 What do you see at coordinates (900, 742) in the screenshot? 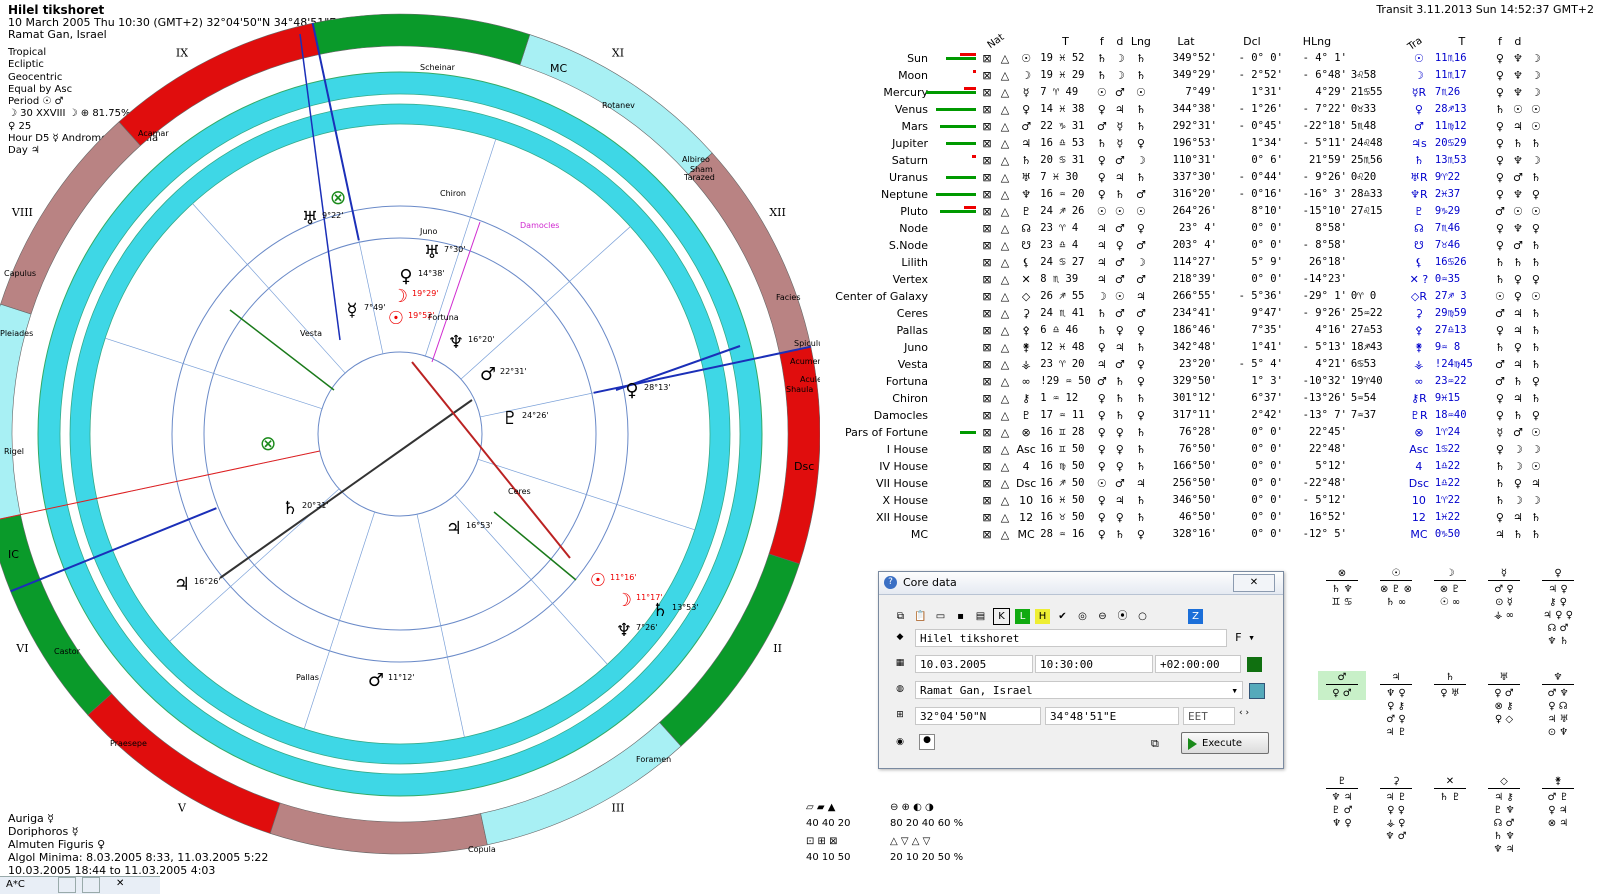
I see `wheel-icon: ◉` at bounding box center [900, 742].